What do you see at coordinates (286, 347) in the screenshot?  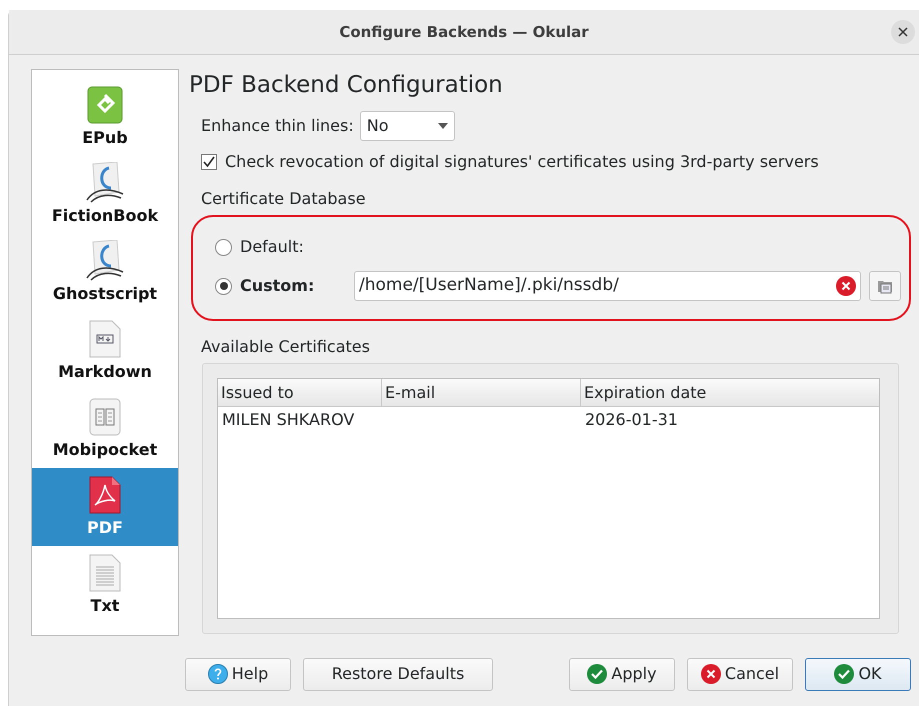 I see `section-label: Available Certificates` at bounding box center [286, 347].